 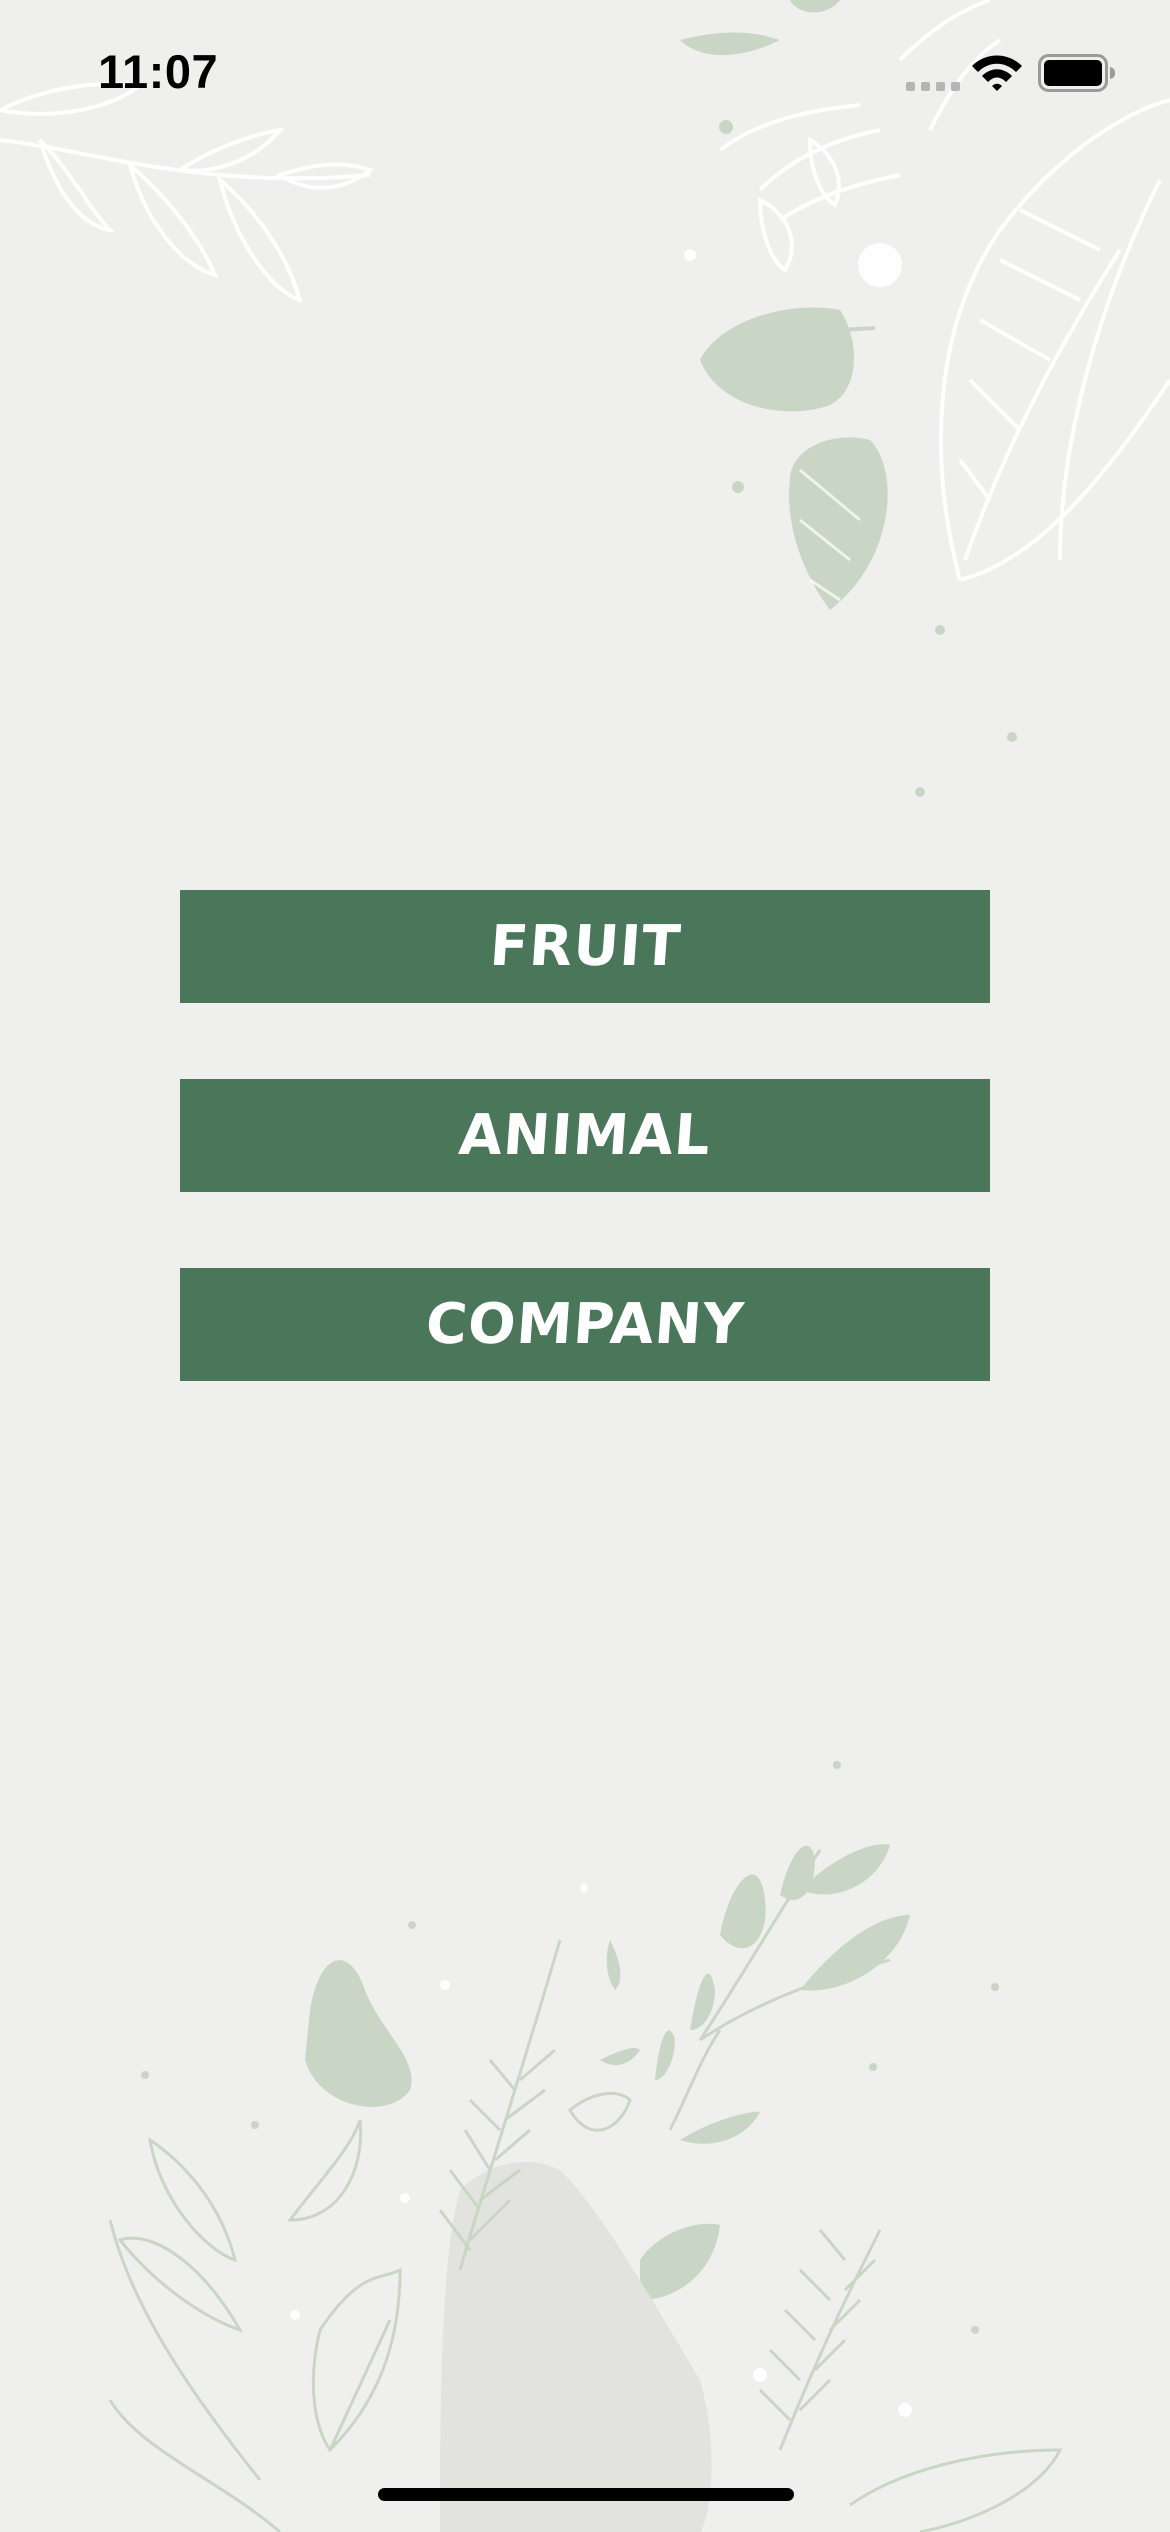 I want to click on home-indicator, so click(x=586, y=2494).